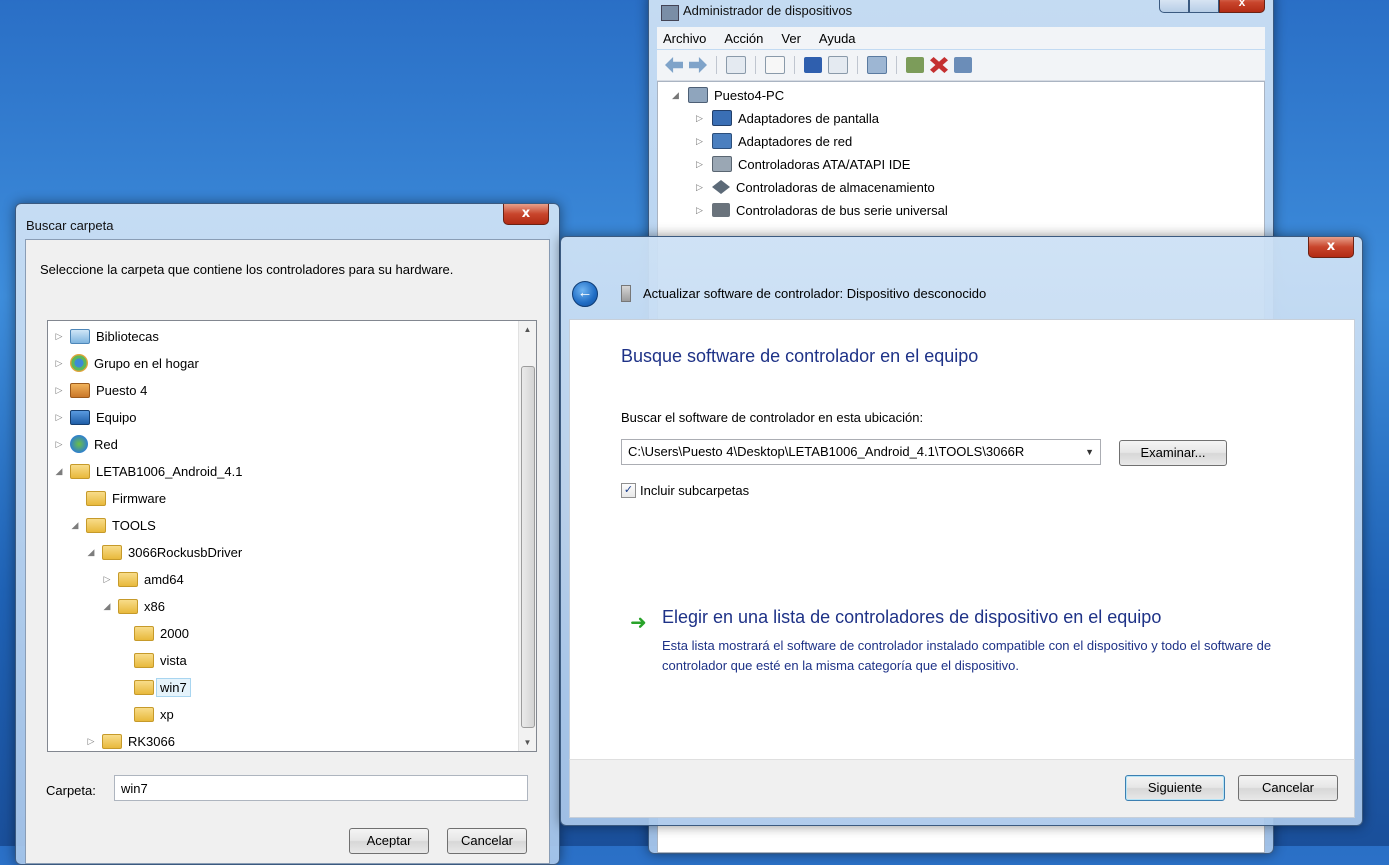 Image resolution: width=1389 pixels, height=865 pixels. Describe the element at coordinates (698, 65) in the screenshot. I see `forward-icon` at that location.